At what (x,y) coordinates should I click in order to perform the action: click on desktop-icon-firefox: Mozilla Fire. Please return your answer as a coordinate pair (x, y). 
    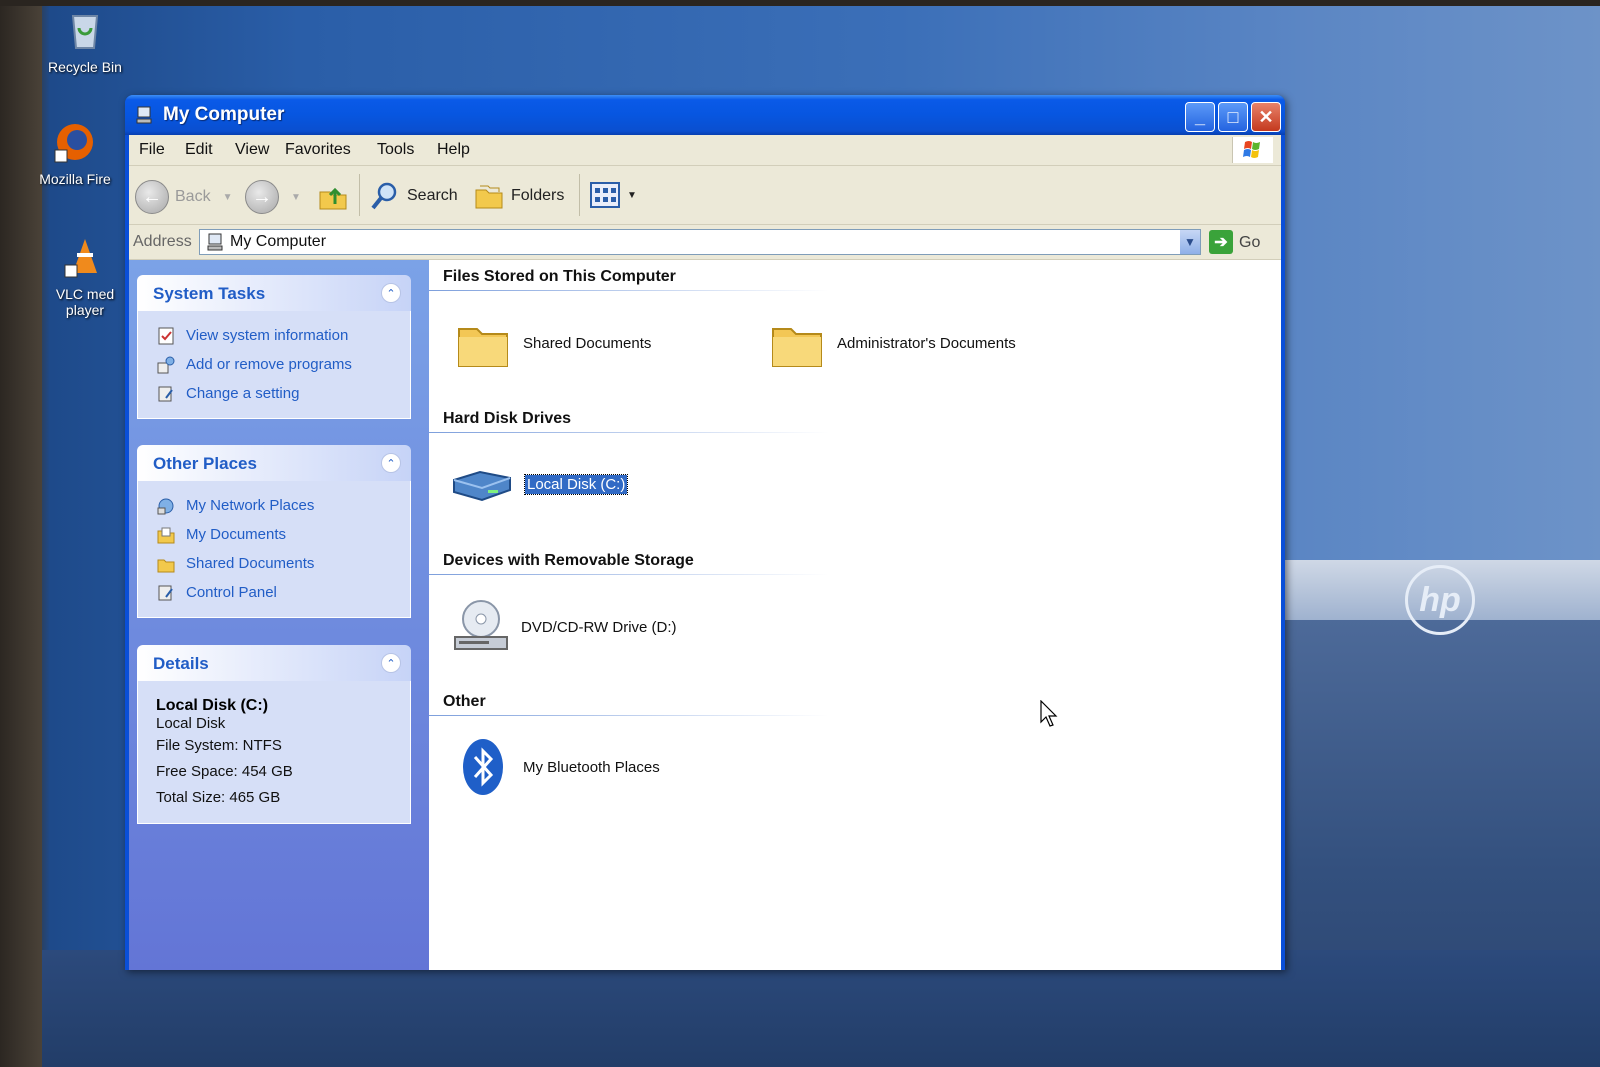
    Looking at the image, I should click on (75, 153).